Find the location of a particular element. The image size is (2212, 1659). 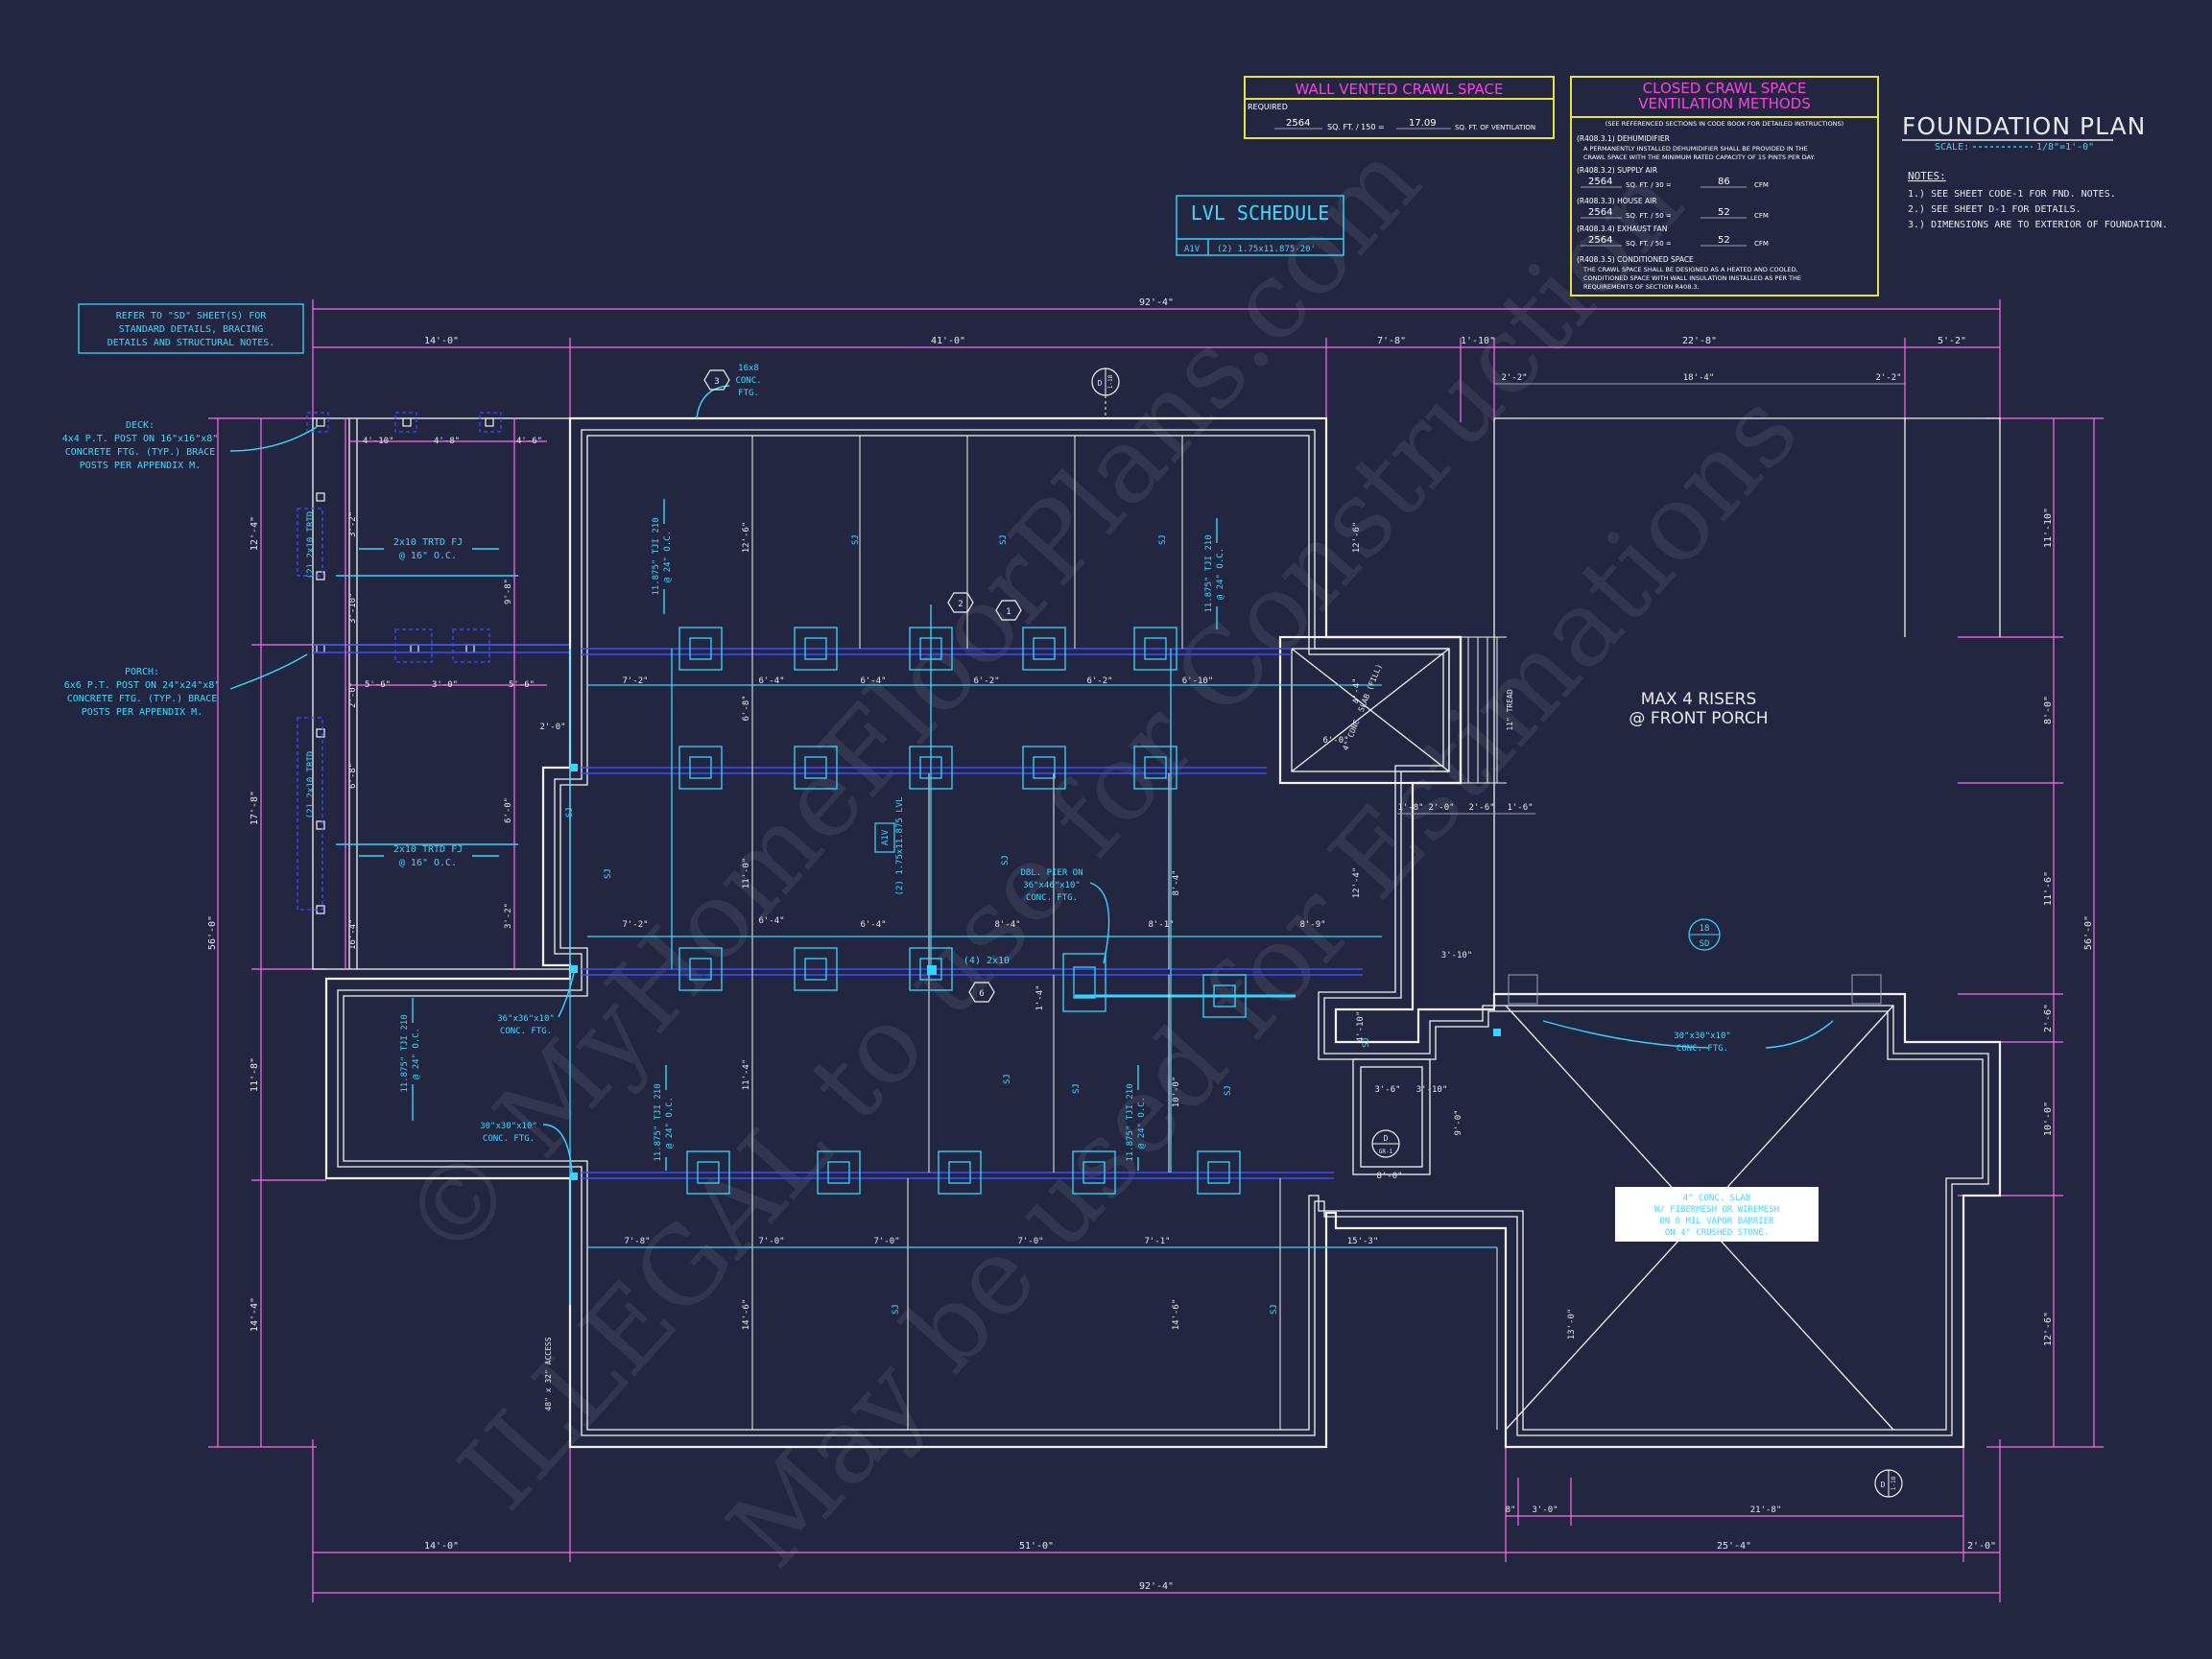

dim-right-4: 2'-6" is located at coordinates (2048, 1018).